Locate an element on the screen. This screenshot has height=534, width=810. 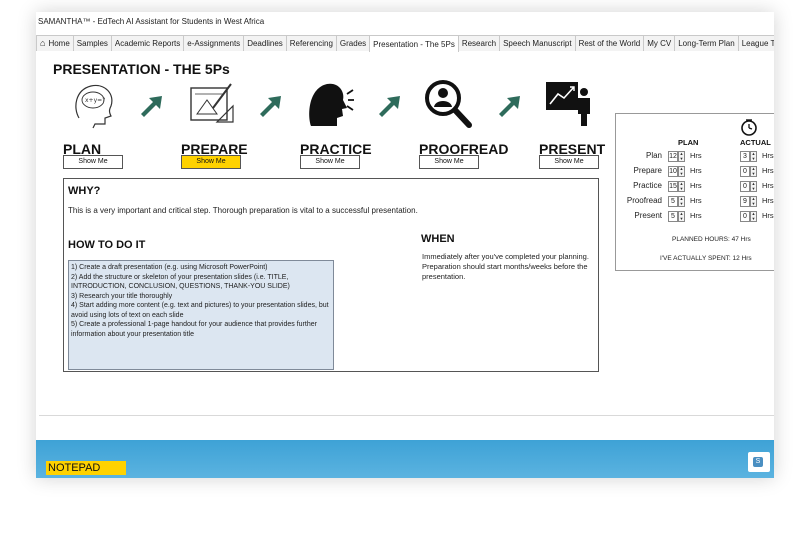
tab-grades: Grades is located at coordinates (353, 43).